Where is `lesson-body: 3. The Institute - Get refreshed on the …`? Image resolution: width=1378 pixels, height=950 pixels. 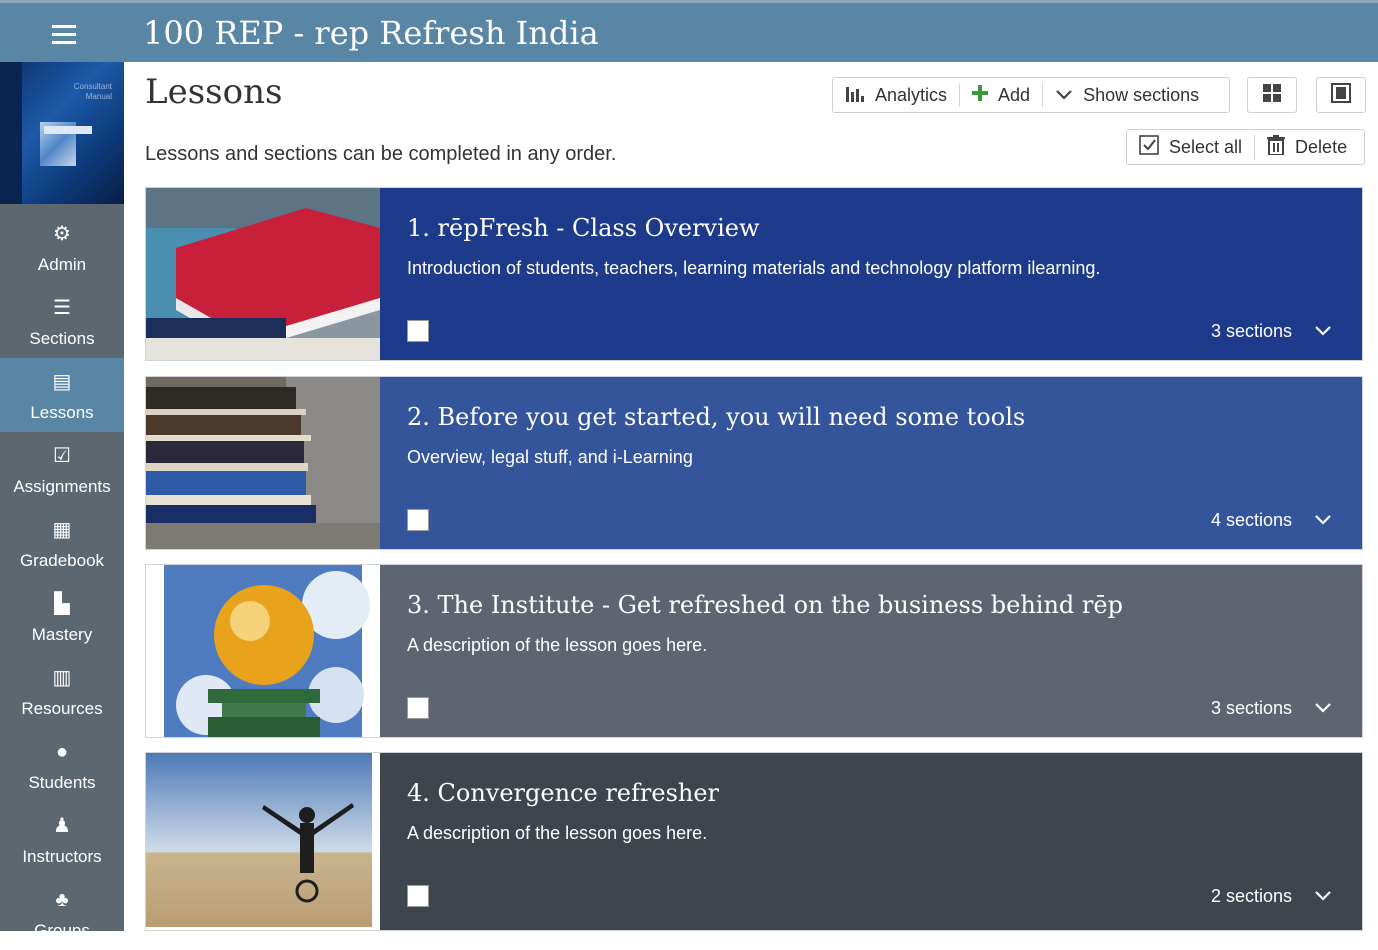
lesson-body: 3. The Institute - Get refreshed on the … is located at coordinates (871, 651).